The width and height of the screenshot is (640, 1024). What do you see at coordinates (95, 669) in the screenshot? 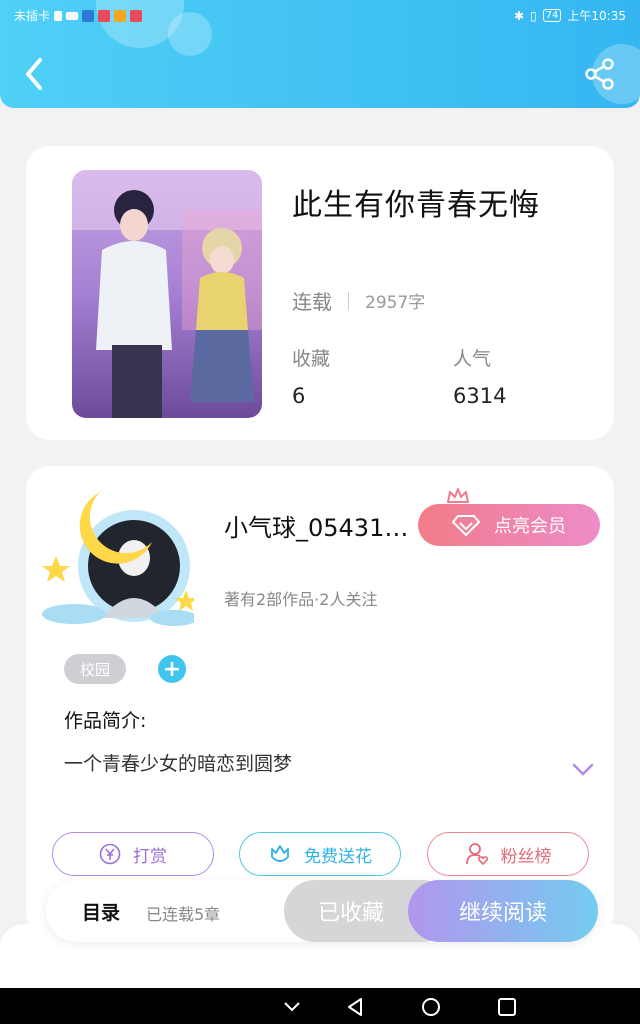
I see `genre-tag: 校园` at bounding box center [95, 669].